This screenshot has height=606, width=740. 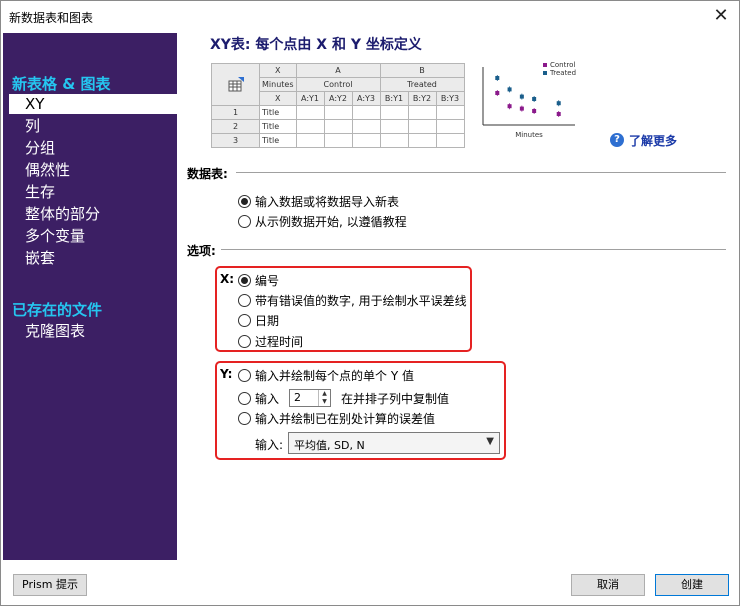 What do you see at coordinates (324, 402) in the screenshot?
I see `stepper-down-icon: ▼` at bounding box center [324, 402].